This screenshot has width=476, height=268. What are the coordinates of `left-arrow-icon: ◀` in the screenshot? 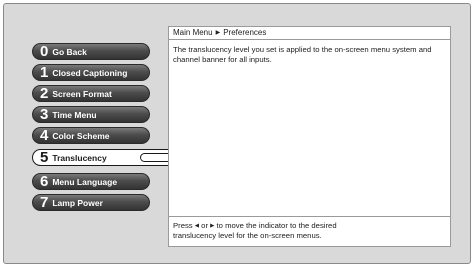 It's located at (197, 226).